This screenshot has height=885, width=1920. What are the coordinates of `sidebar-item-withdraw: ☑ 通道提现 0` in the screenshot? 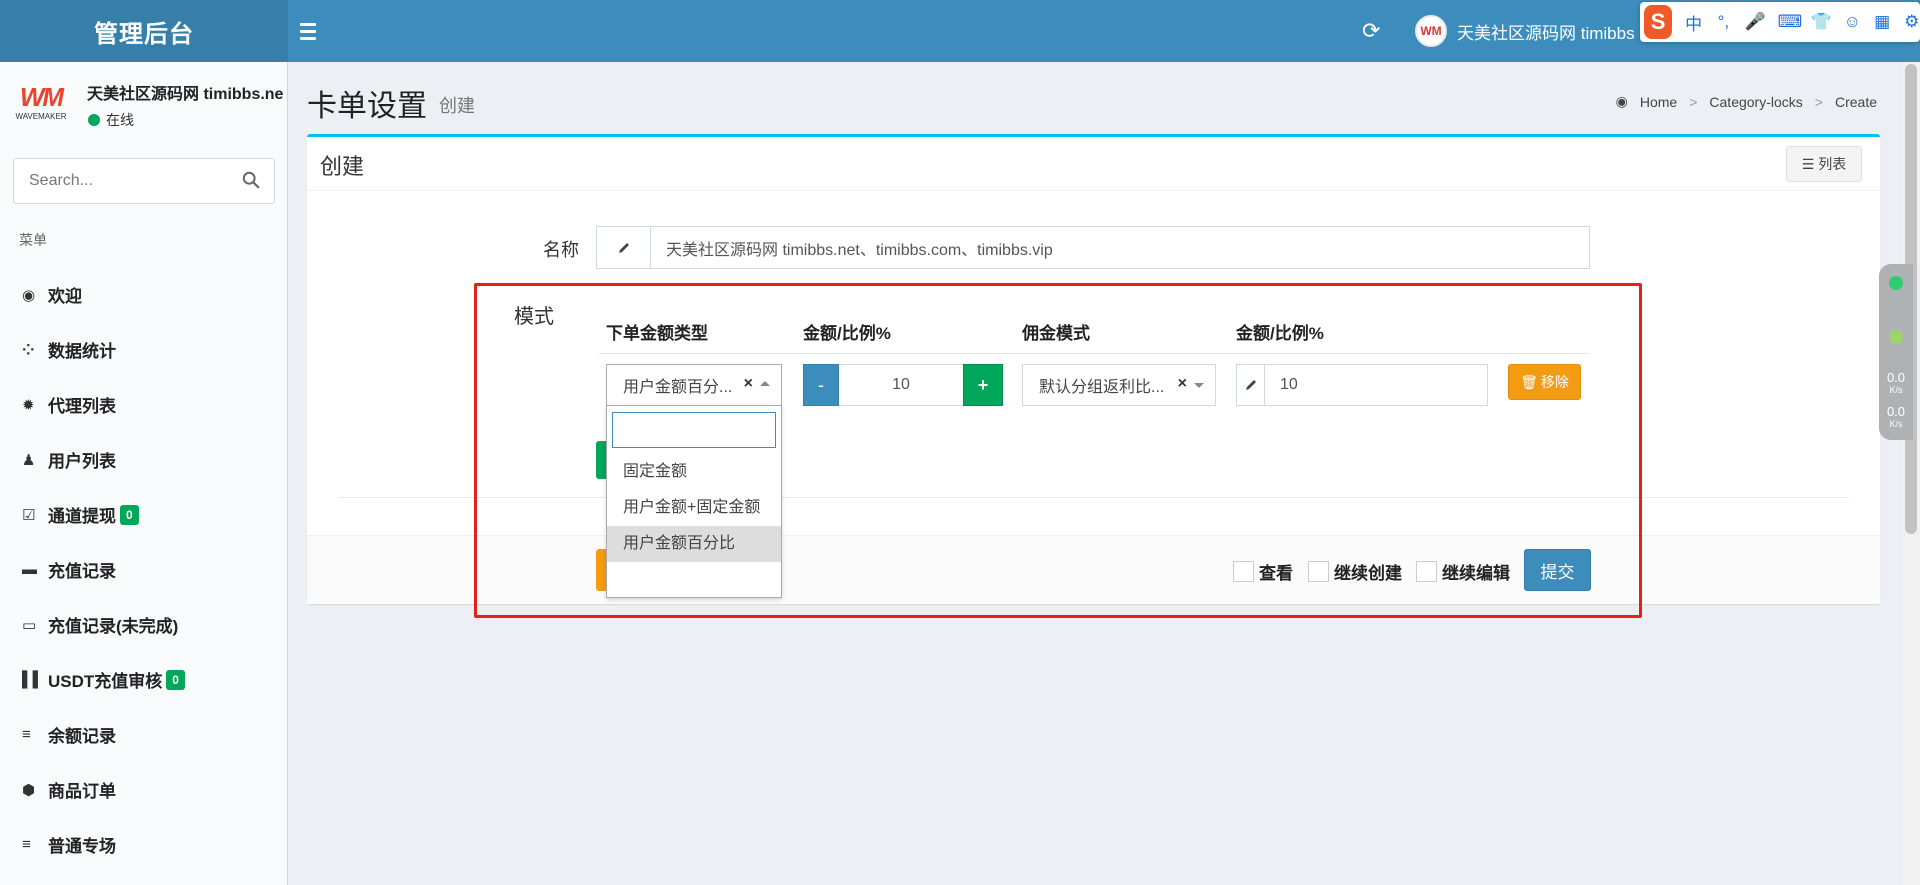 It's located at (143, 514).